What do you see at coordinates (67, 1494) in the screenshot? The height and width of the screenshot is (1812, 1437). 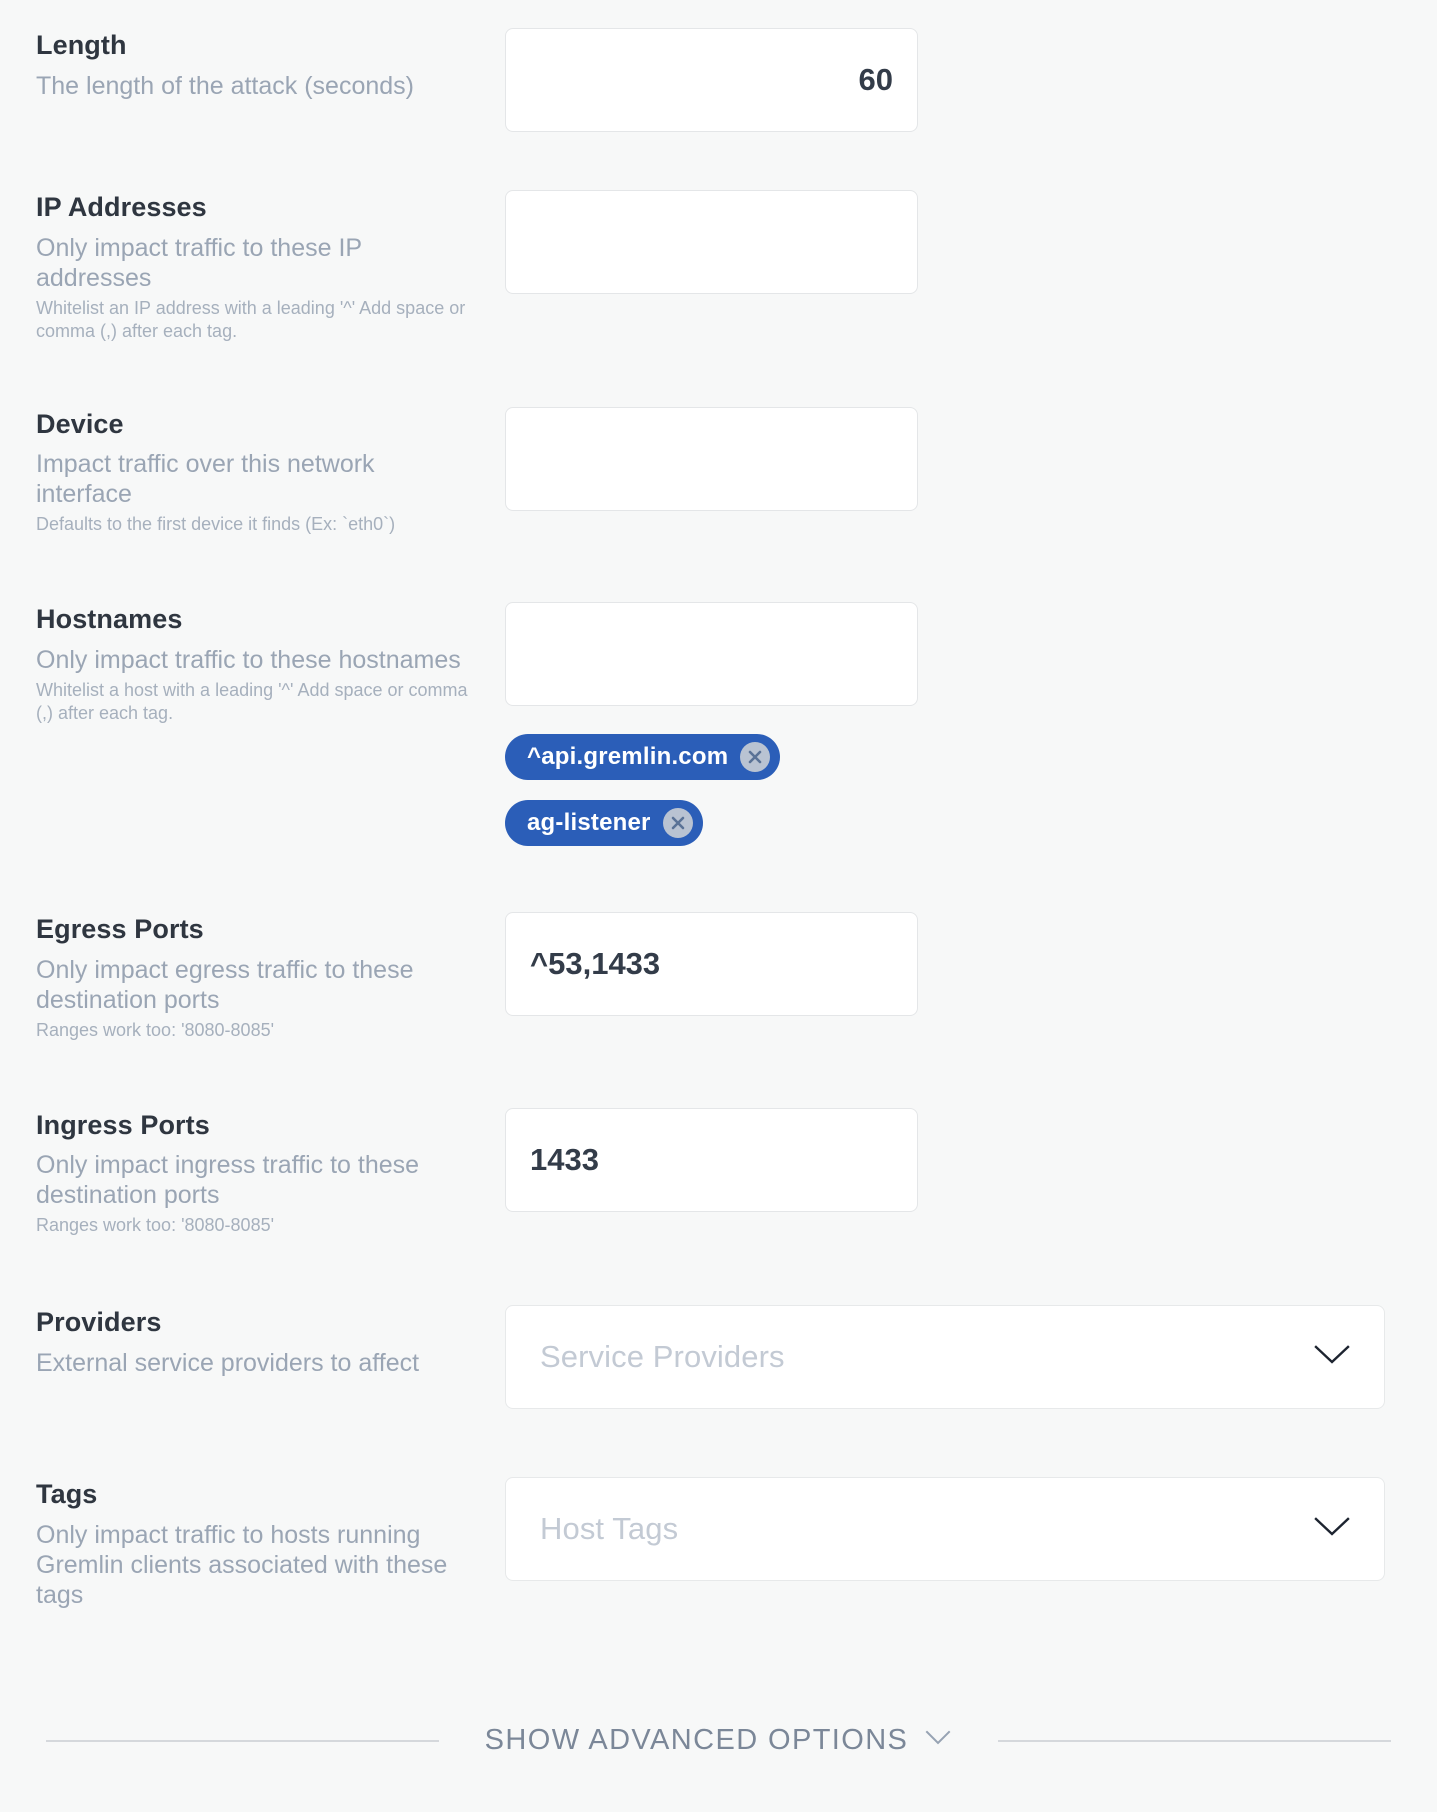 I see `field-title-tags: Tags` at bounding box center [67, 1494].